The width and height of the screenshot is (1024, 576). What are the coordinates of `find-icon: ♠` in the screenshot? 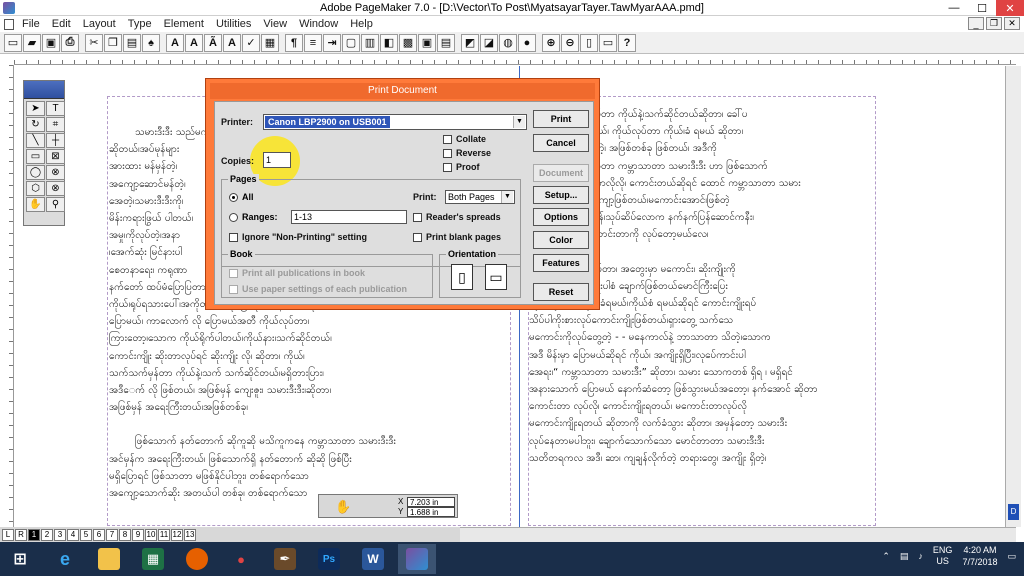 It's located at (151, 42).